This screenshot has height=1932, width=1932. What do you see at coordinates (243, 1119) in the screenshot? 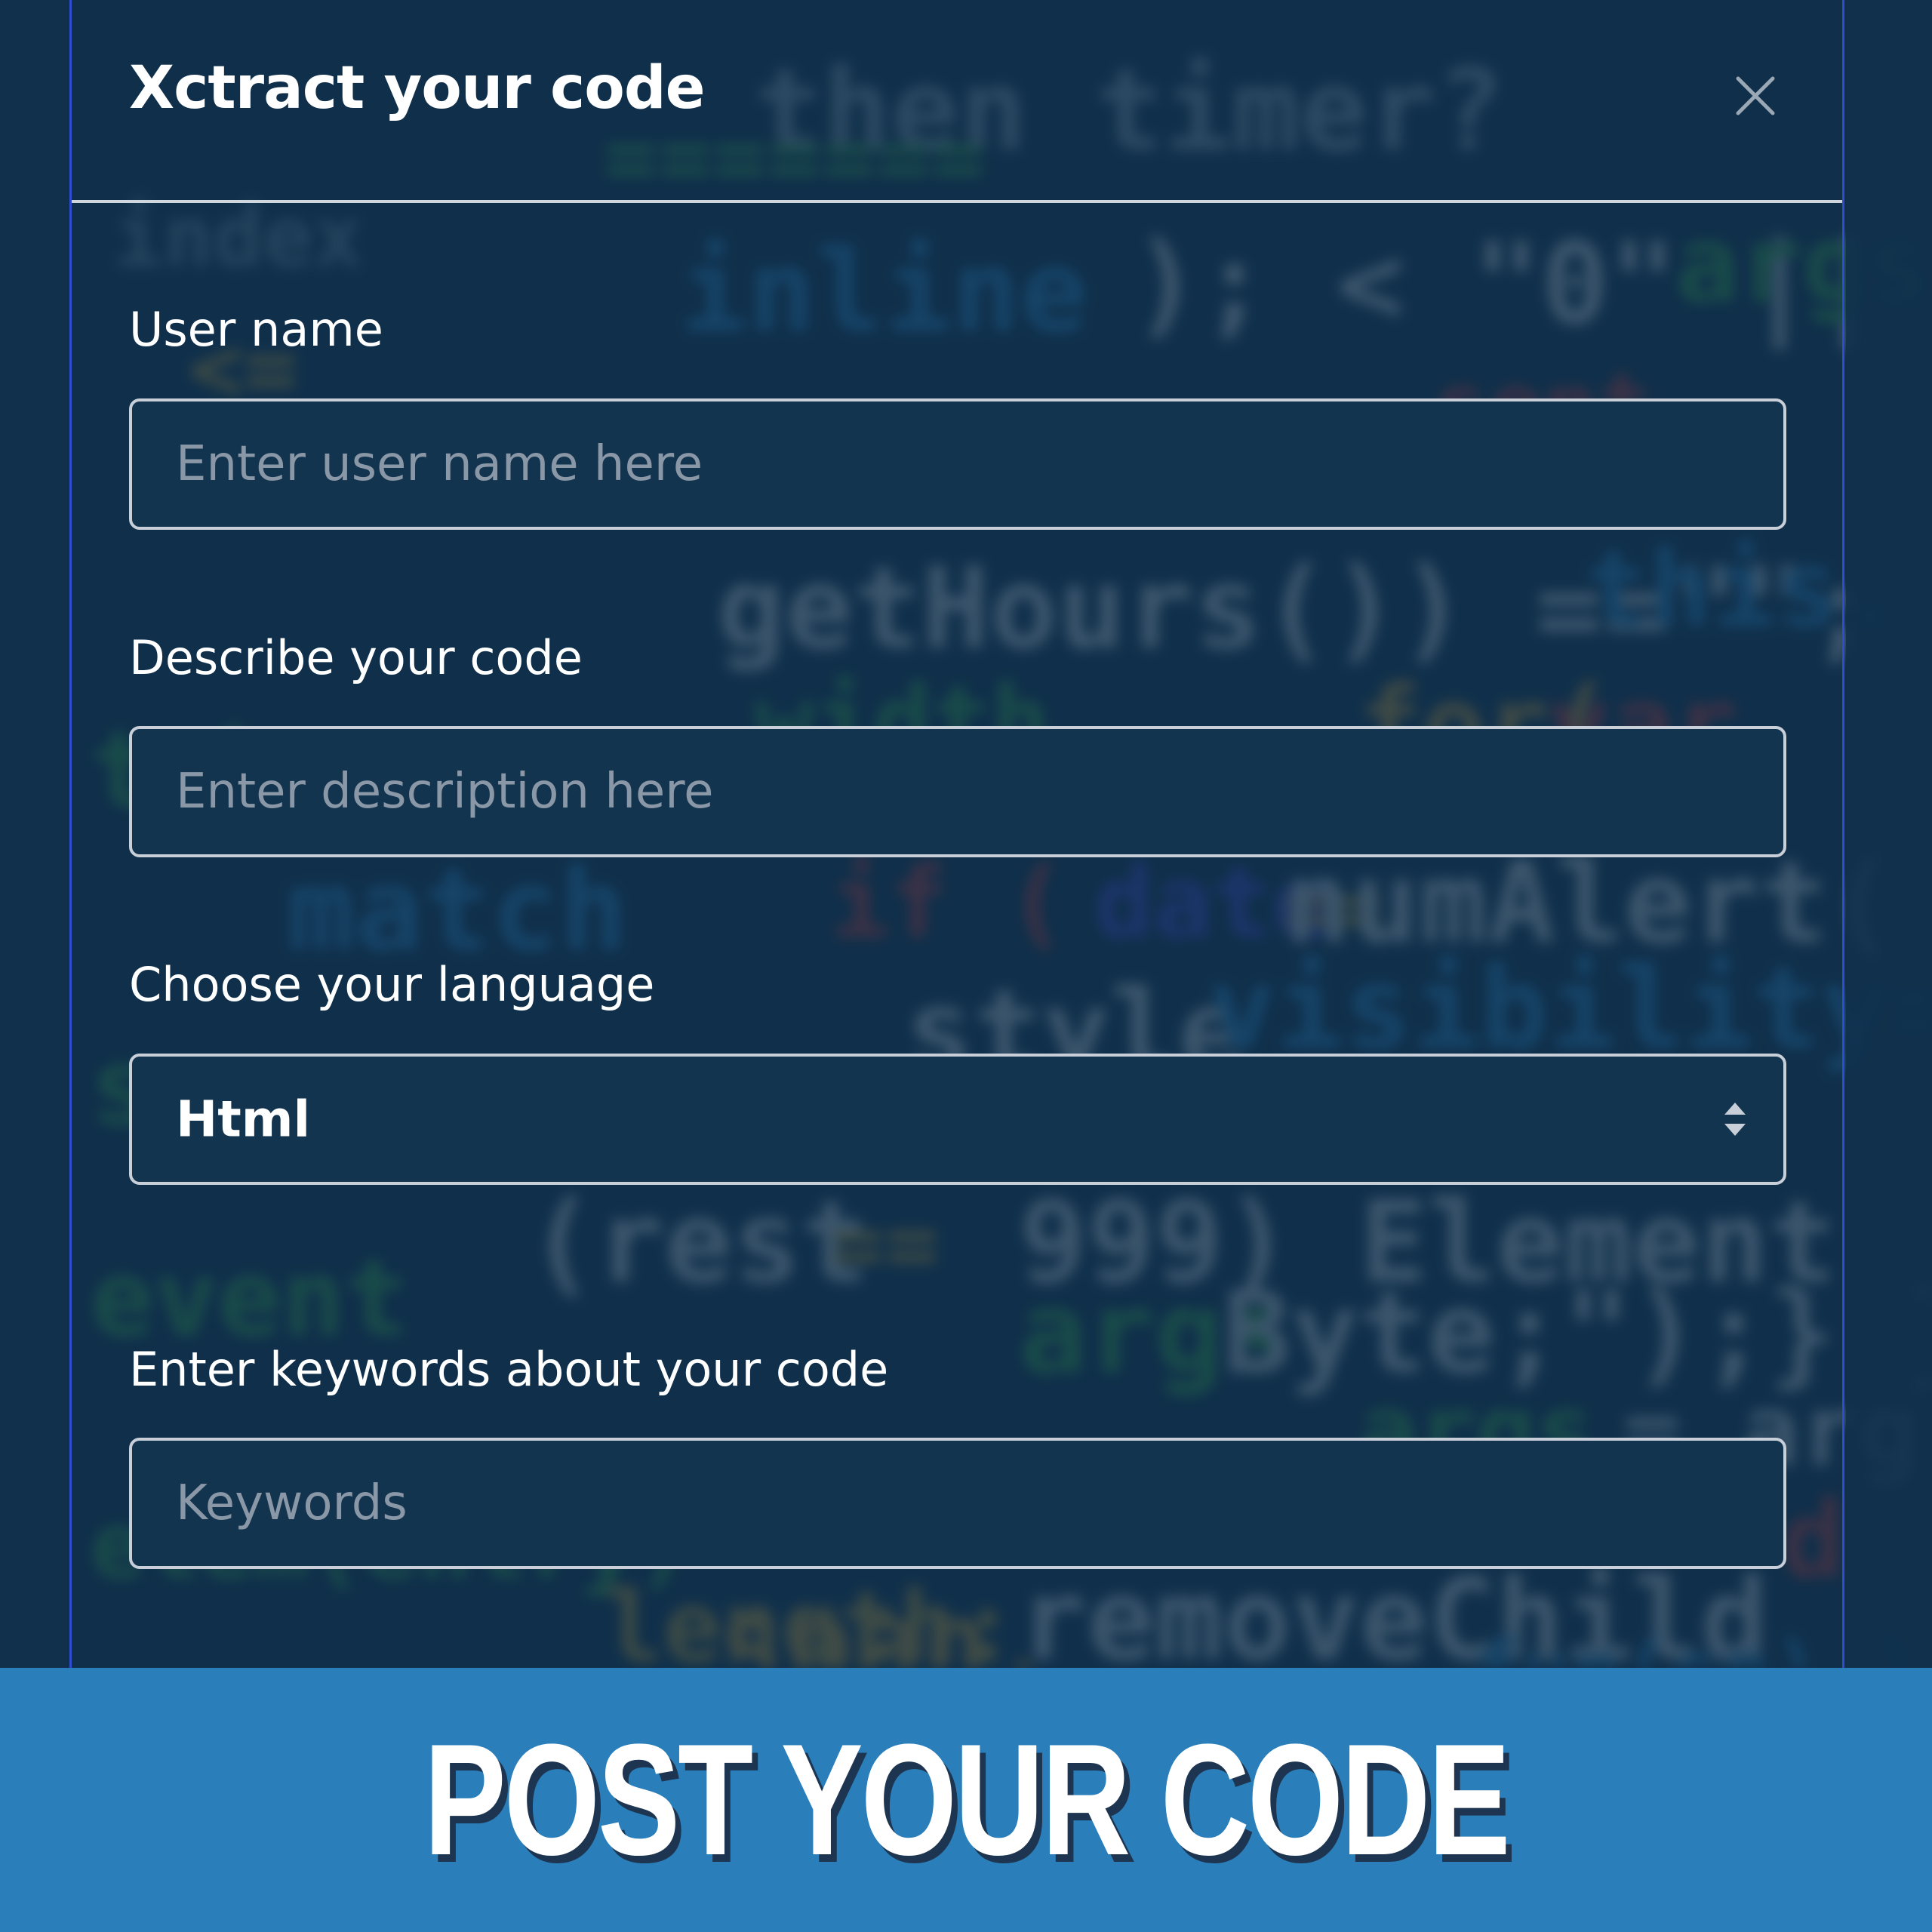
I see `language-selected-value: Html` at bounding box center [243, 1119].